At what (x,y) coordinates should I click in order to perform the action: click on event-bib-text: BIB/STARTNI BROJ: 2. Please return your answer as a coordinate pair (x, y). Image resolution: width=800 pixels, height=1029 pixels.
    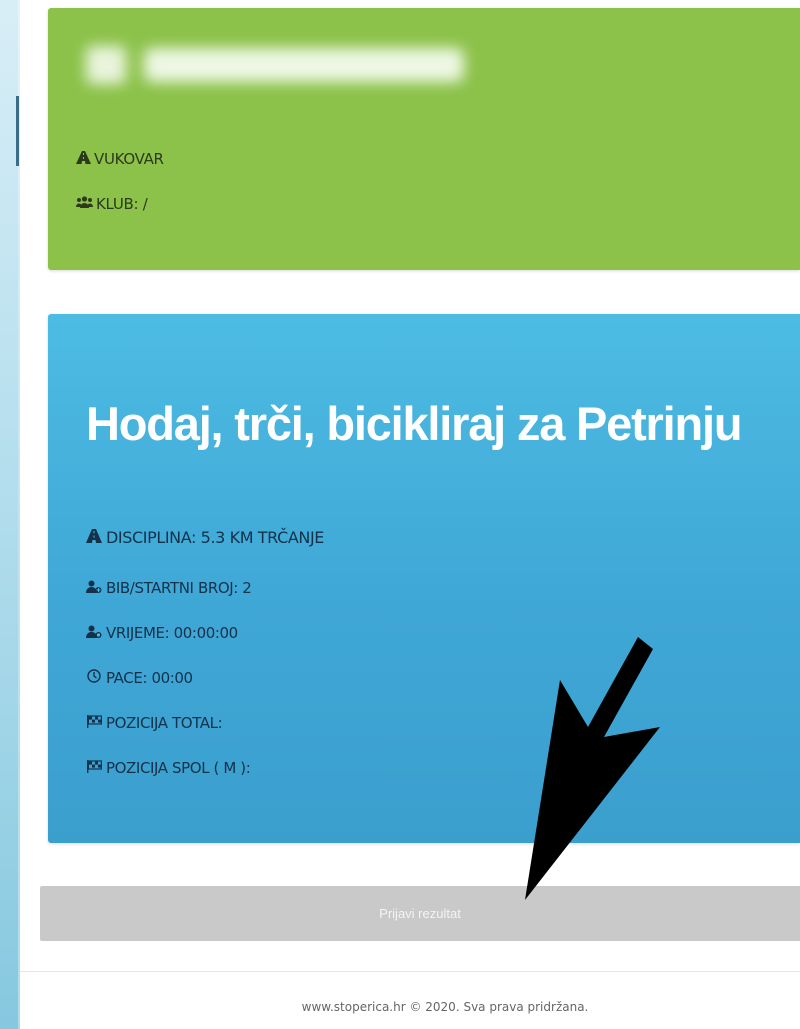
    Looking at the image, I should click on (179, 588).